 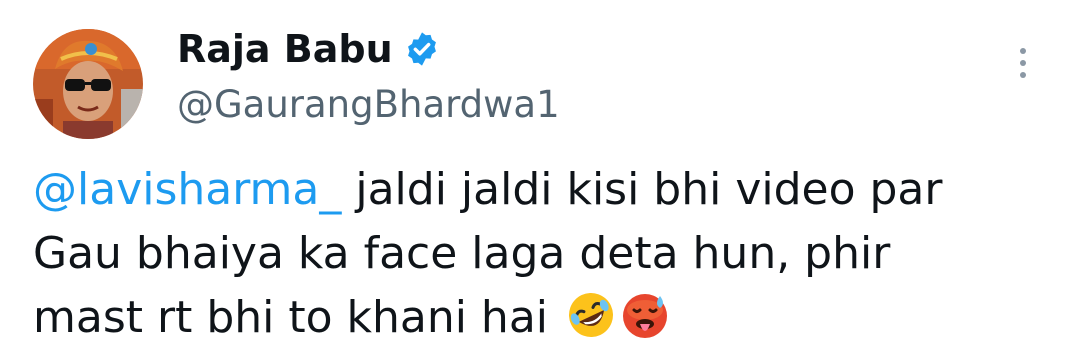 What do you see at coordinates (1023, 68) in the screenshot?
I see `more-options-icon` at bounding box center [1023, 68].